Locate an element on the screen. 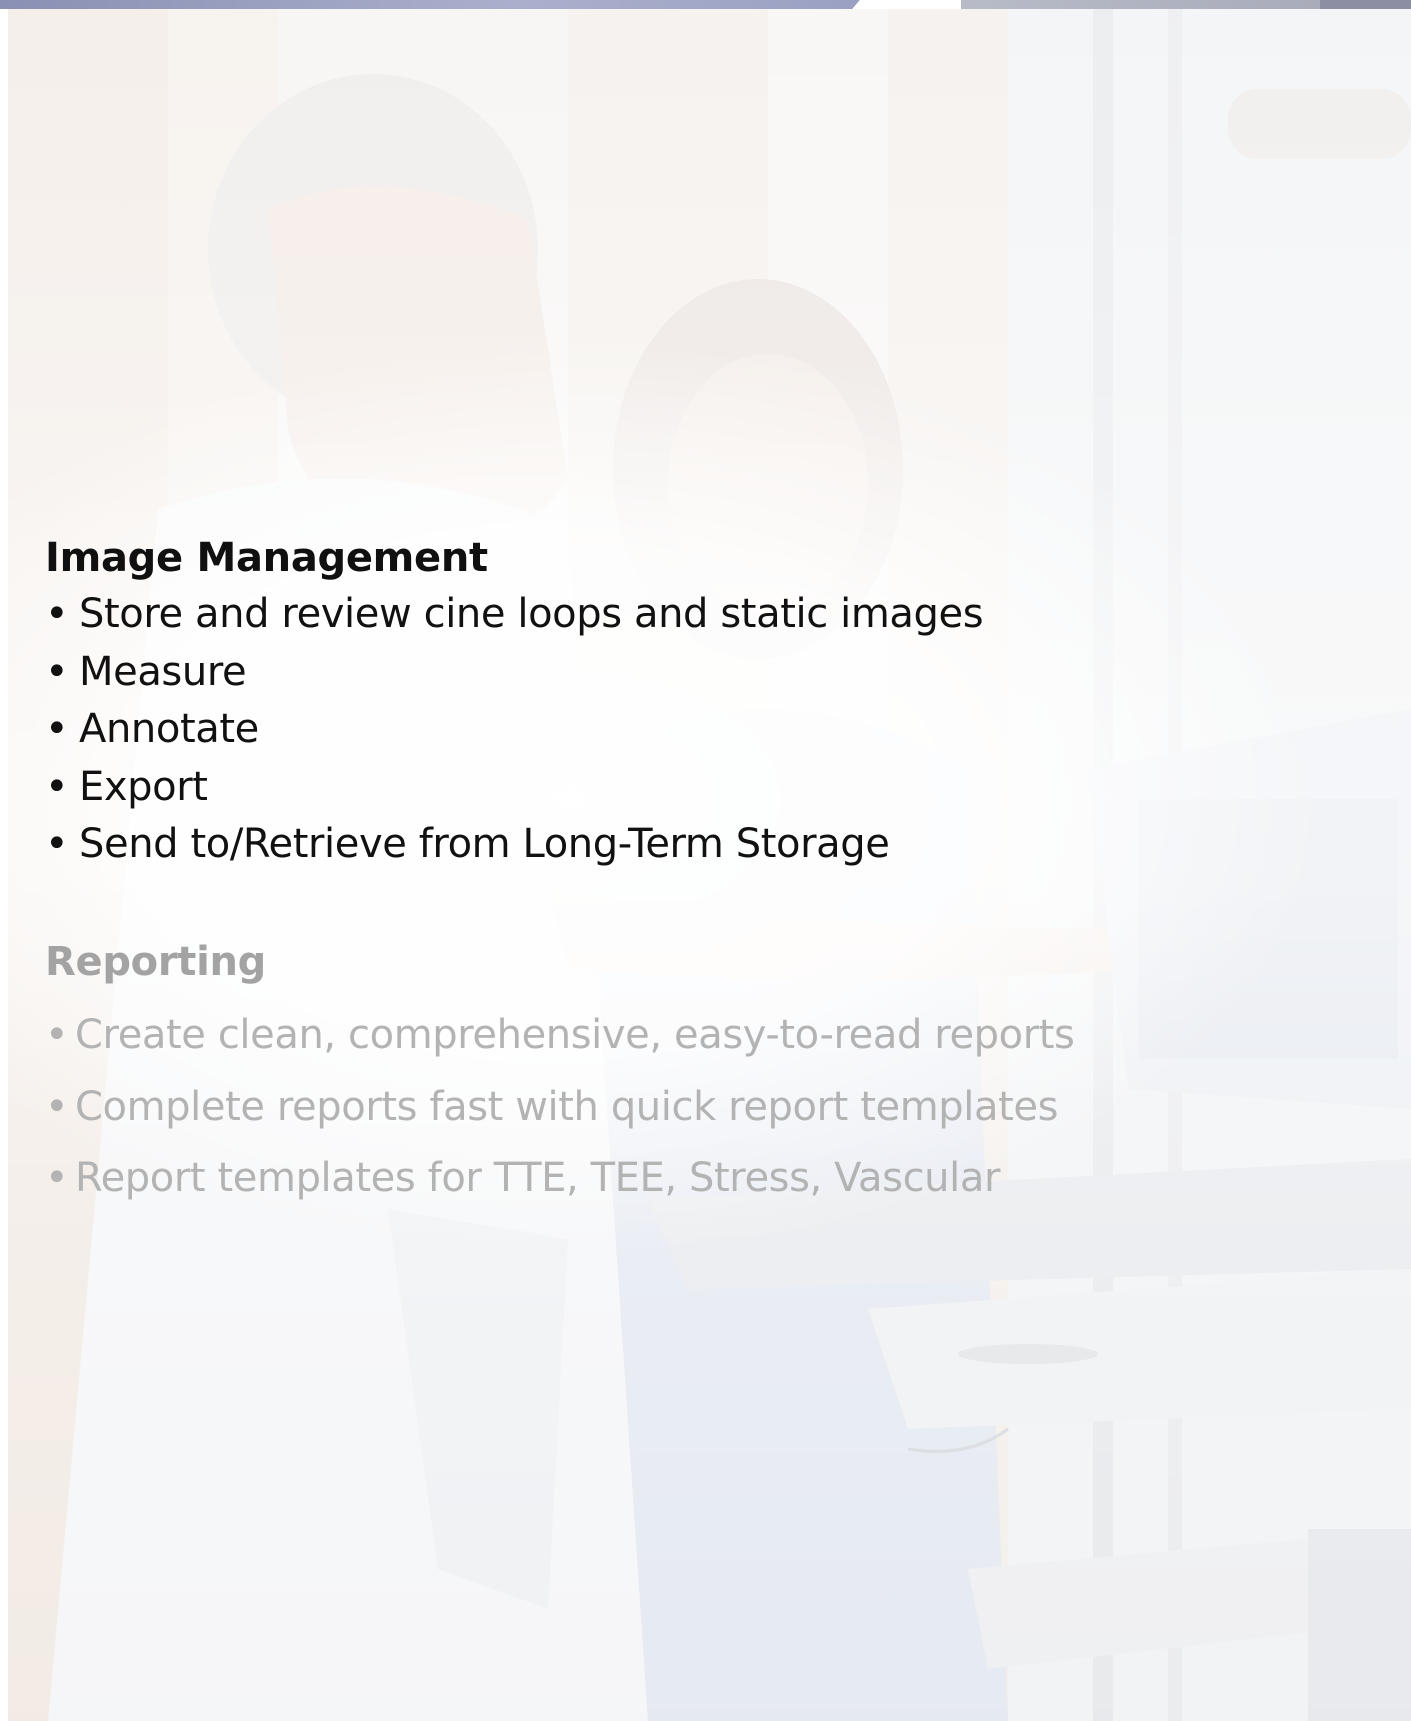  list-item: • Annotate is located at coordinates (685, 730).